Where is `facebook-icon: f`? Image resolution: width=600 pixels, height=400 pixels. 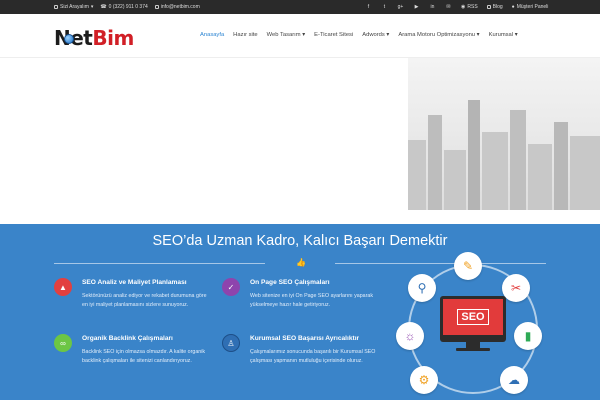 facebook-icon: f is located at coordinates (368, 7).